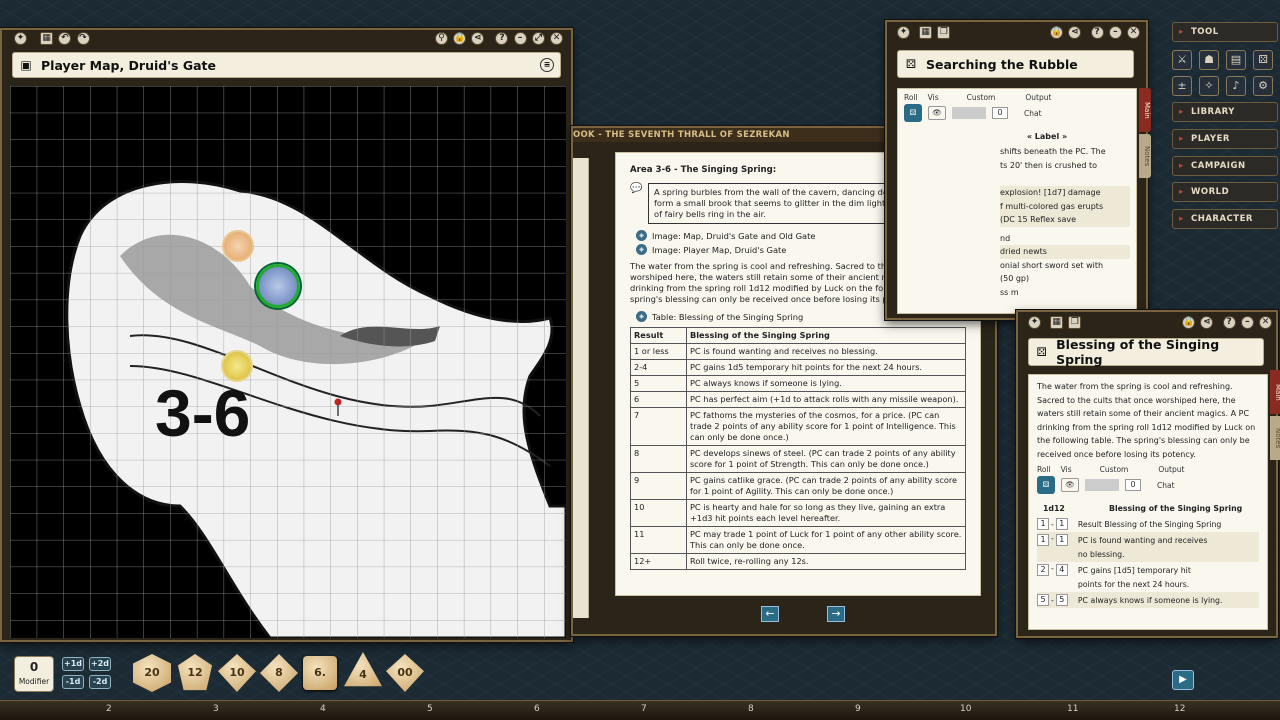  I want to click on chat-toggle-button: ▶, so click(1183, 680).